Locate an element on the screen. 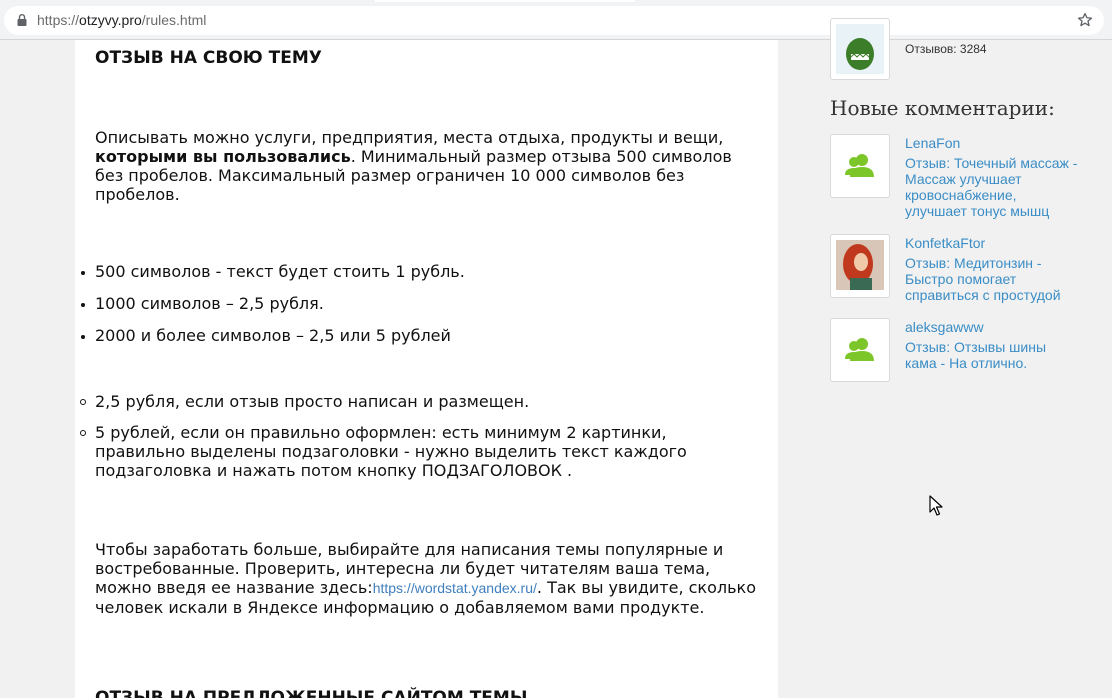 This screenshot has height=698, width=1112. comment-link: Отзыв: Отзывы шины кама - На отлично. is located at coordinates (992, 355).